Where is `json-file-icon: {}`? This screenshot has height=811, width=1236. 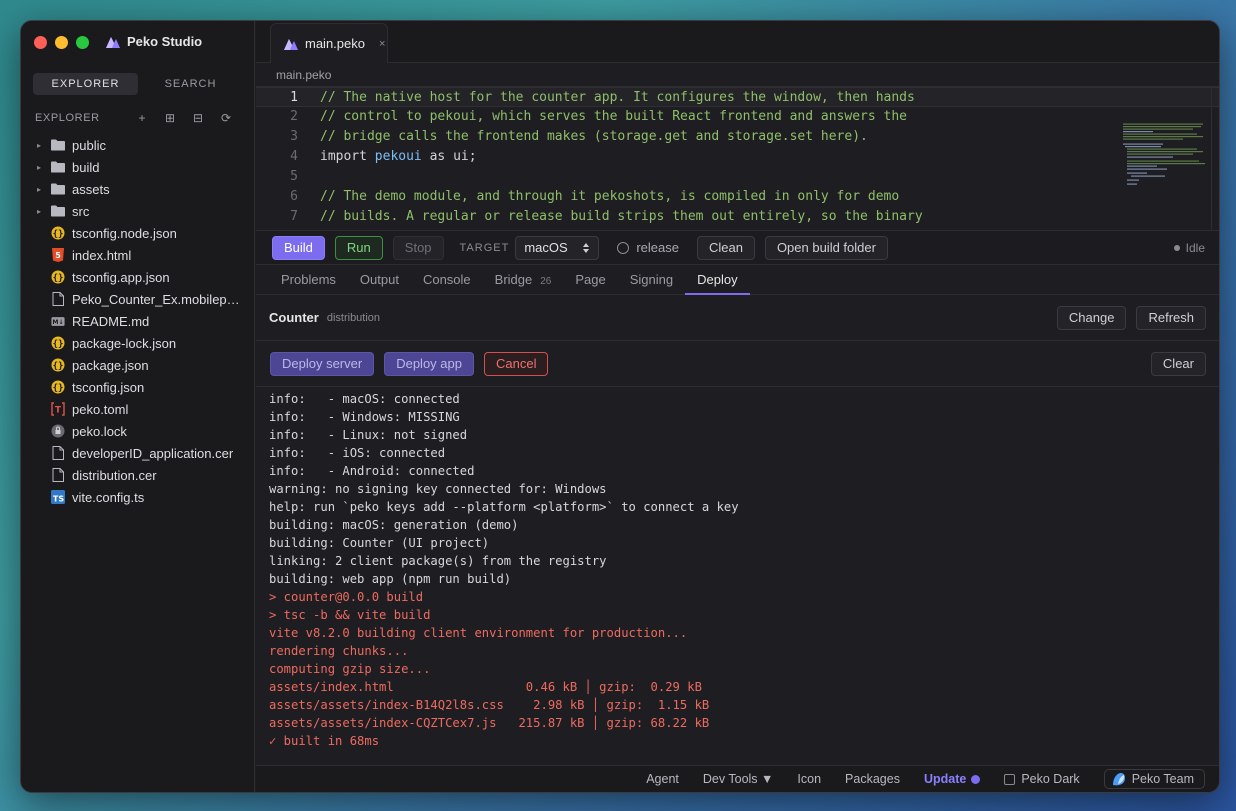
json-file-icon: {} is located at coordinates (58, 365).